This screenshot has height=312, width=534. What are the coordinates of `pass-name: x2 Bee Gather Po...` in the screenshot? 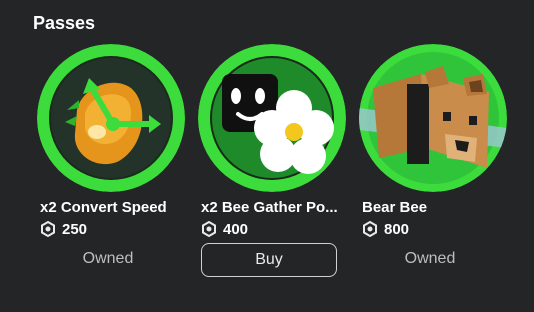 It's located at (269, 207).